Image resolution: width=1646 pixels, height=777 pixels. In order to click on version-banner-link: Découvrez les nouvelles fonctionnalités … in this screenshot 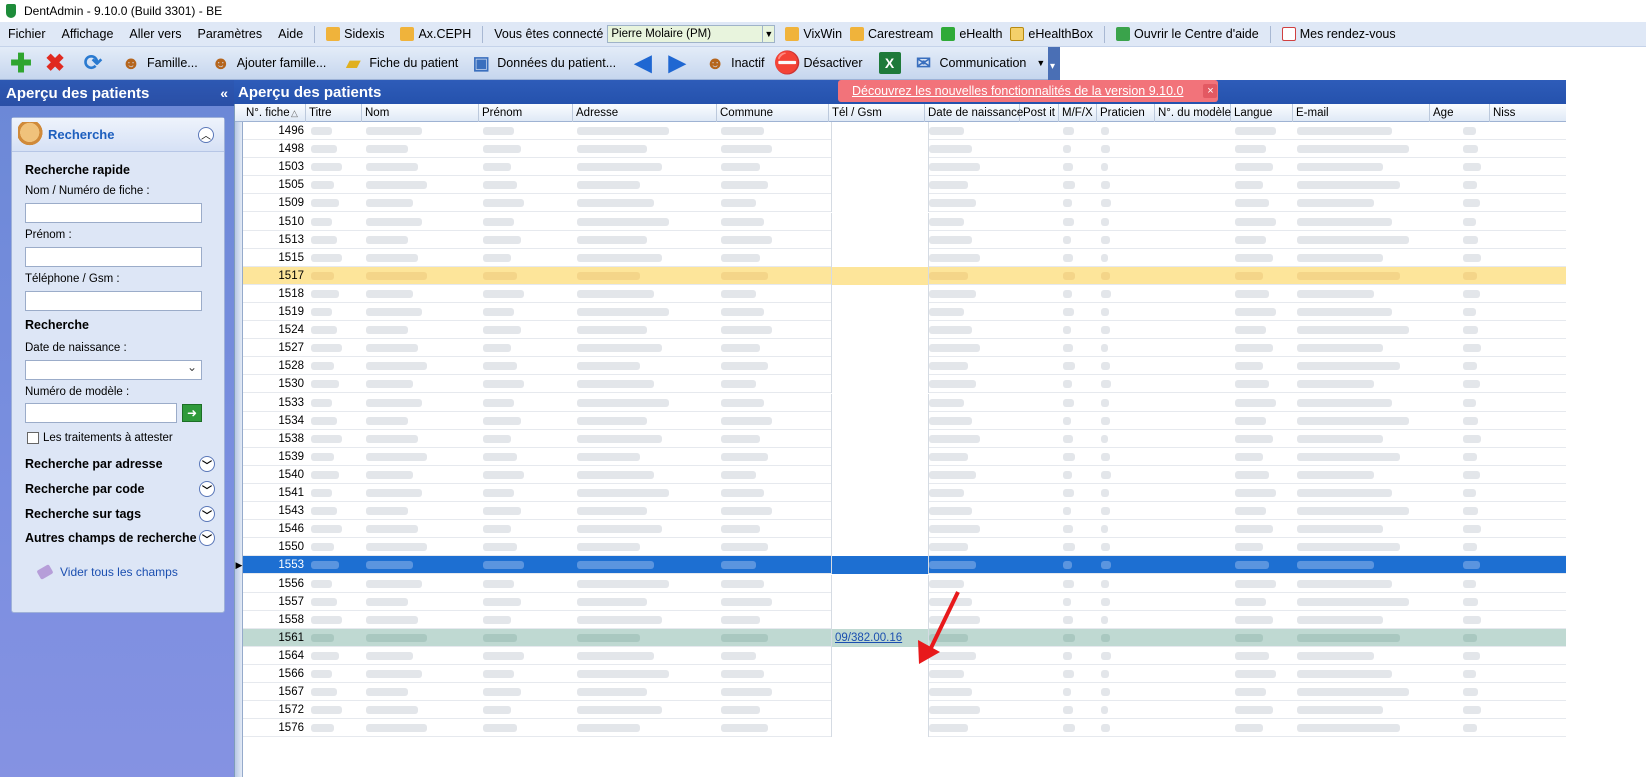, I will do `click(1017, 91)`.